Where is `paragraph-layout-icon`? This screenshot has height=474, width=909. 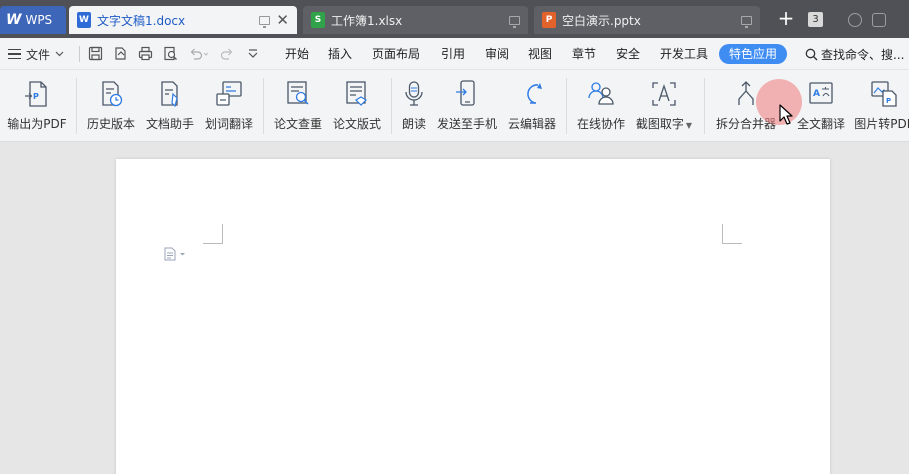 paragraph-layout-icon is located at coordinates (176, 254).